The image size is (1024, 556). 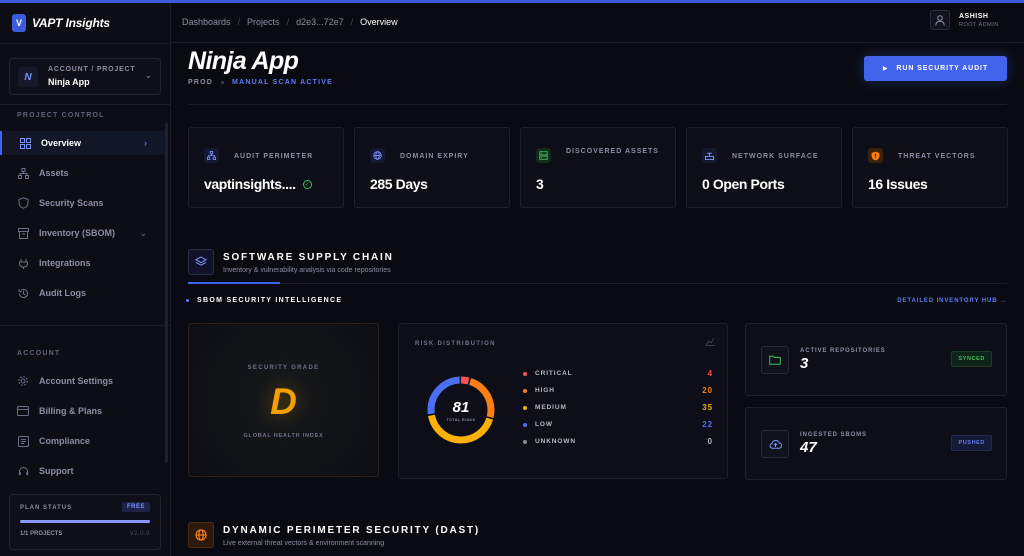 I want to click on section-title-account: ACCOUNT, so click(x=39, y=353).